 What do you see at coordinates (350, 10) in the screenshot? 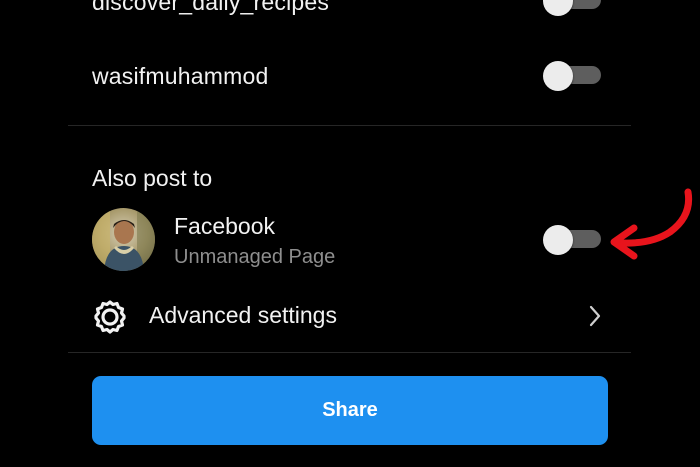
I see `account-row-discover-daily-recipes: discover_daily_recipes` at bounding box center [350, 10].